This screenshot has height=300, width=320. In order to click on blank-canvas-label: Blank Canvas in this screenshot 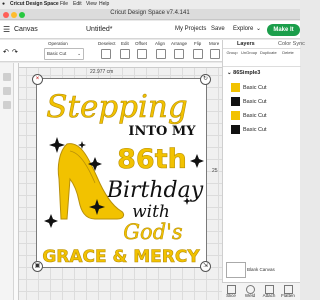, I will do `click(261, 269)`.